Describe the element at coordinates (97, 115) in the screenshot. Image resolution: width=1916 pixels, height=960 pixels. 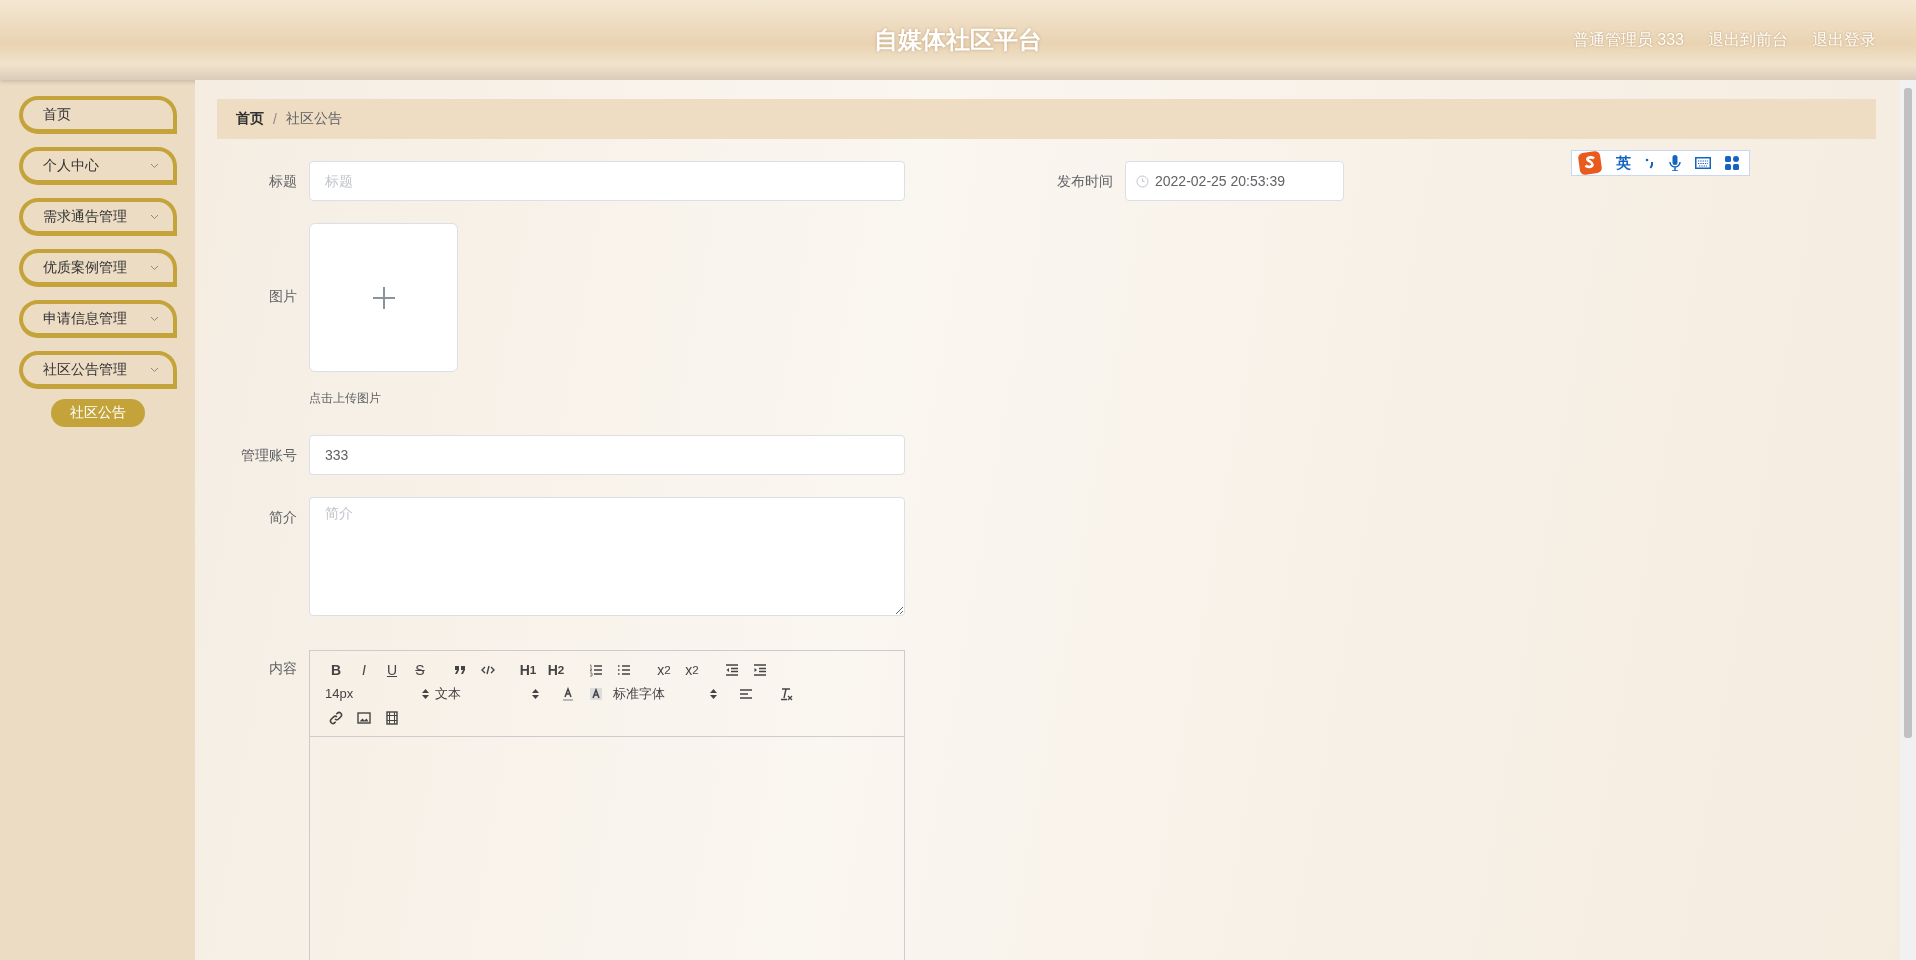
I see `menu-item: 首页` at that location.